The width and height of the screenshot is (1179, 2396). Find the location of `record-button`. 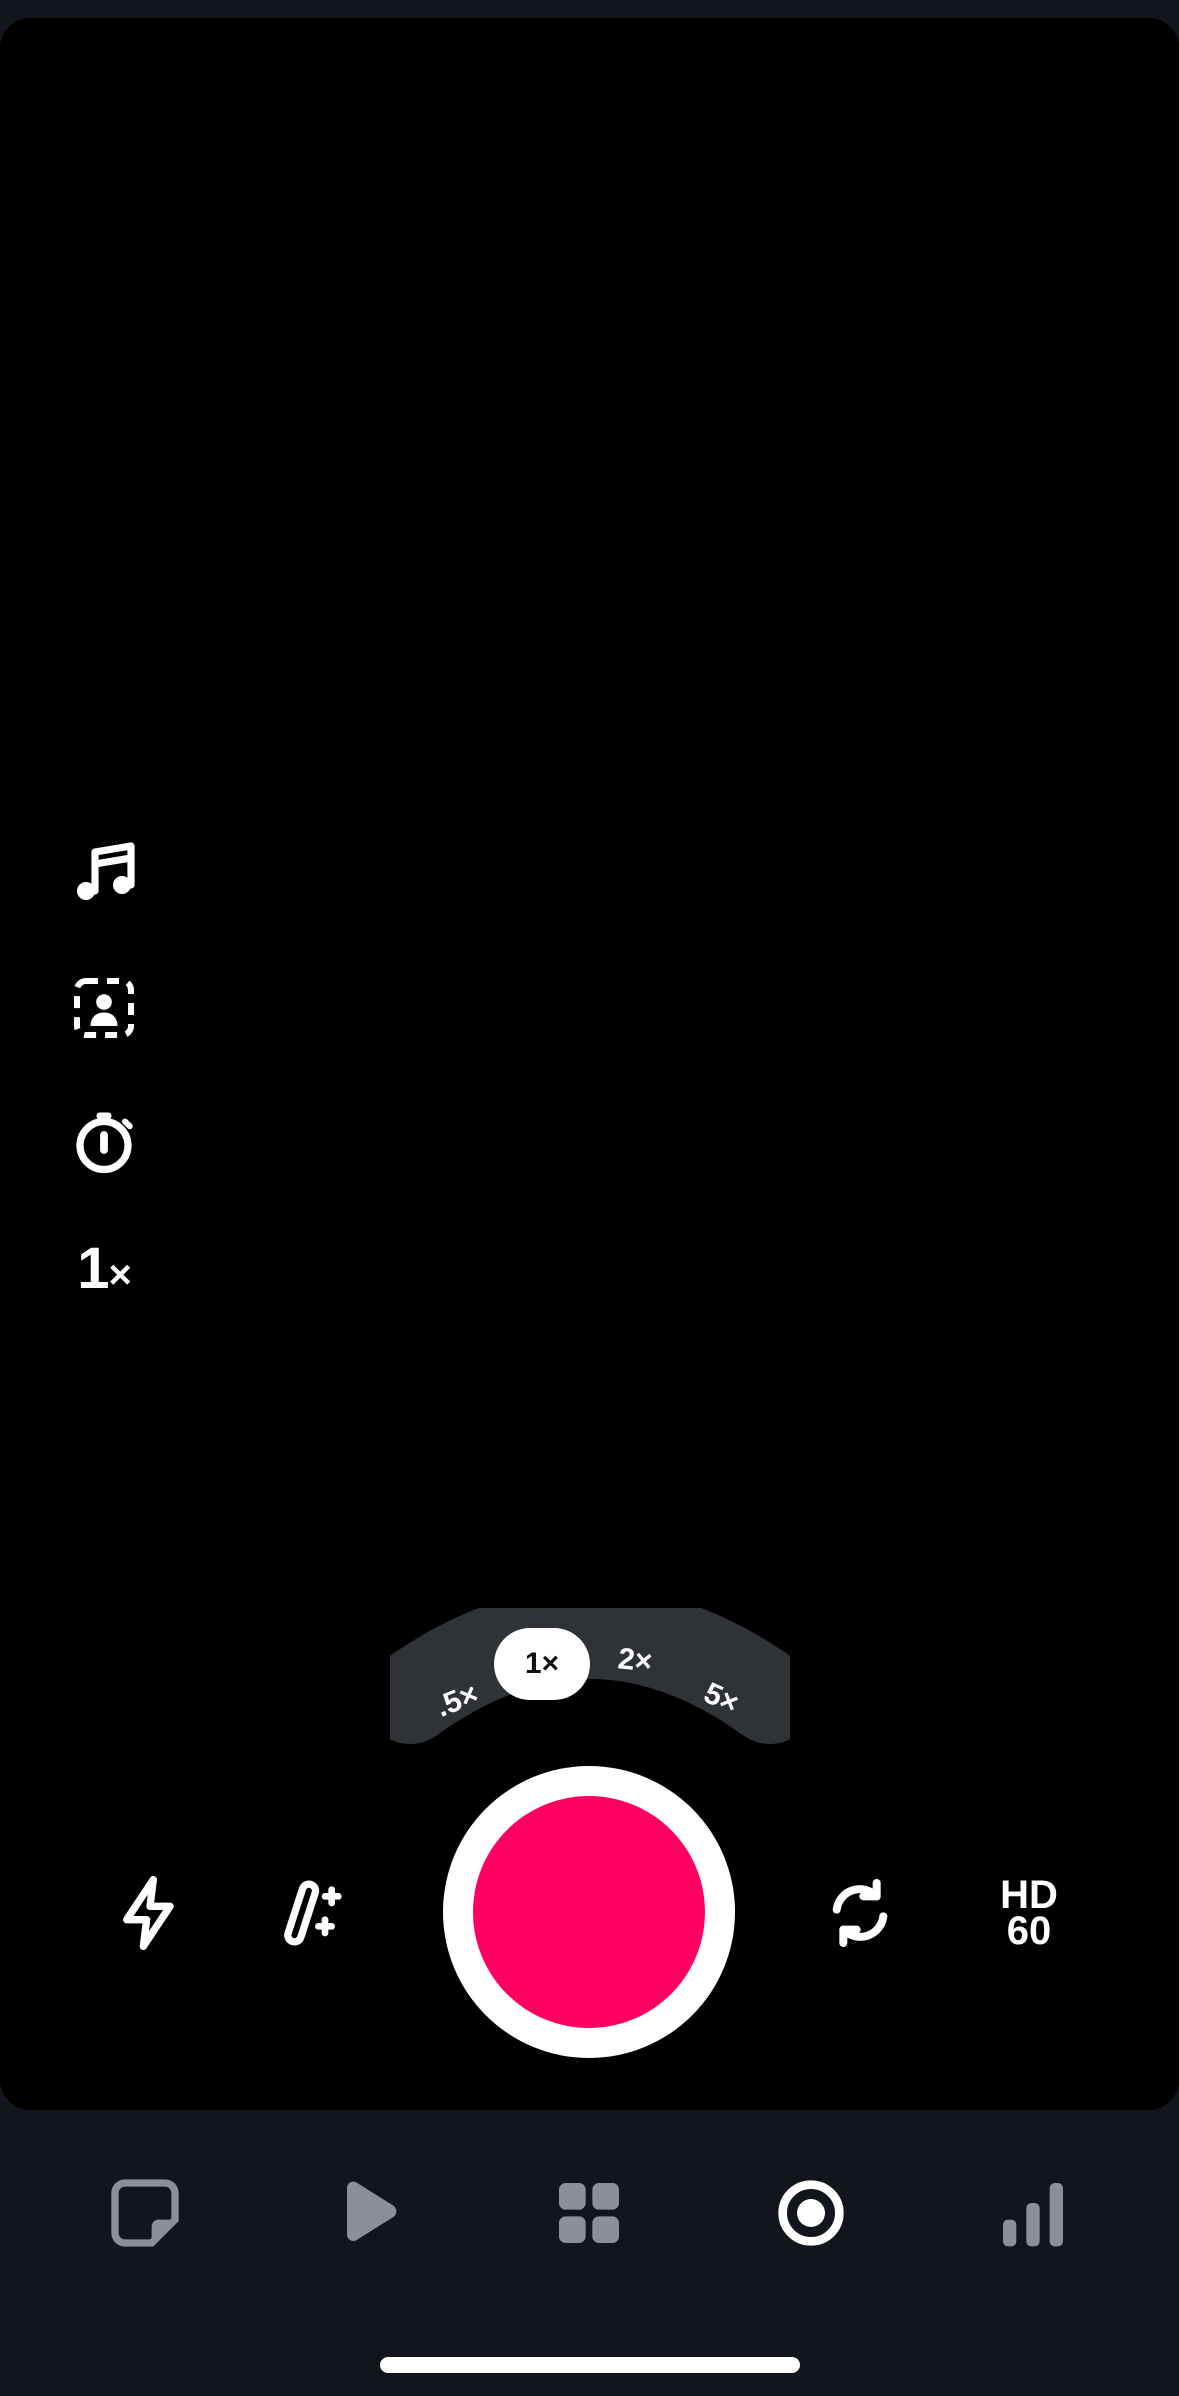

record-button is located at coordinates (589, 1912).